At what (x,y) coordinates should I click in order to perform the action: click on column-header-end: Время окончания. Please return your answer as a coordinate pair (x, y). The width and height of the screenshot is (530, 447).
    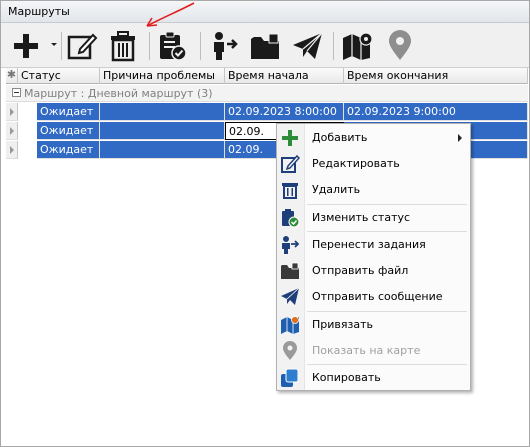
    Looking at the image, I should click on (436, 76).